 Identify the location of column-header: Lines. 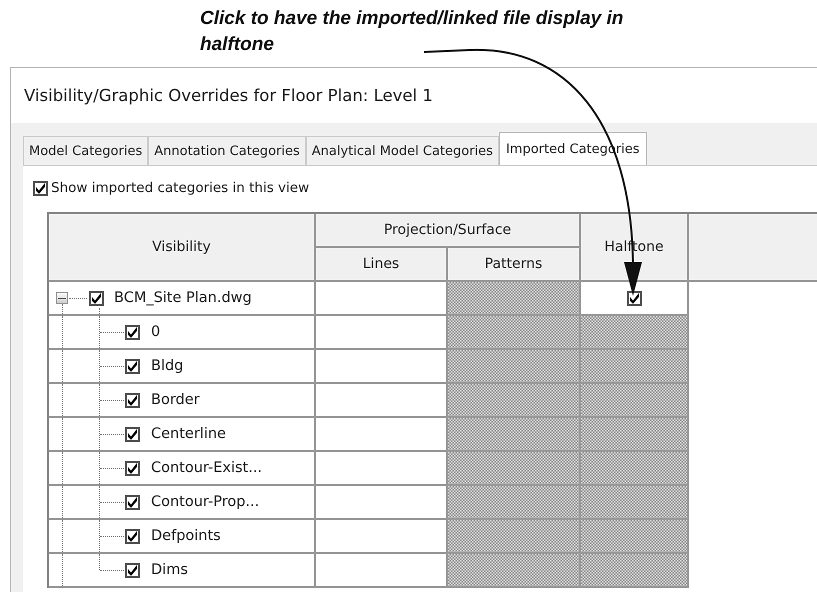
(382, 265).